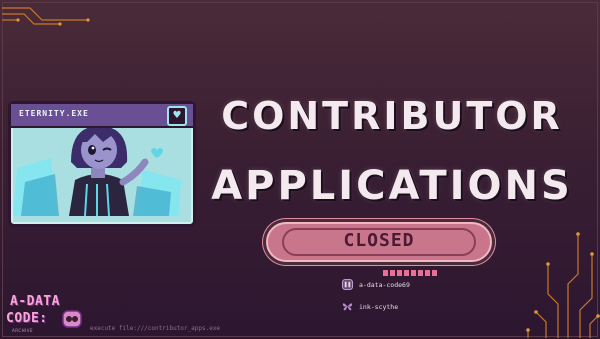  What do you see at coordinates (177, 116) in the screenshot?
I see `heart-icon: ♥` at bounding box center [177, 116].